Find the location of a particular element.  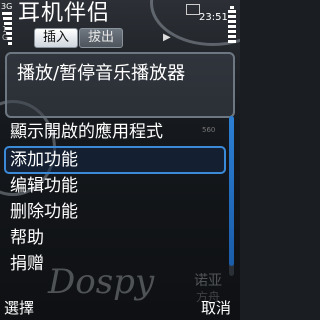

scrollbar-thumb is located at coordinates (231, 191).